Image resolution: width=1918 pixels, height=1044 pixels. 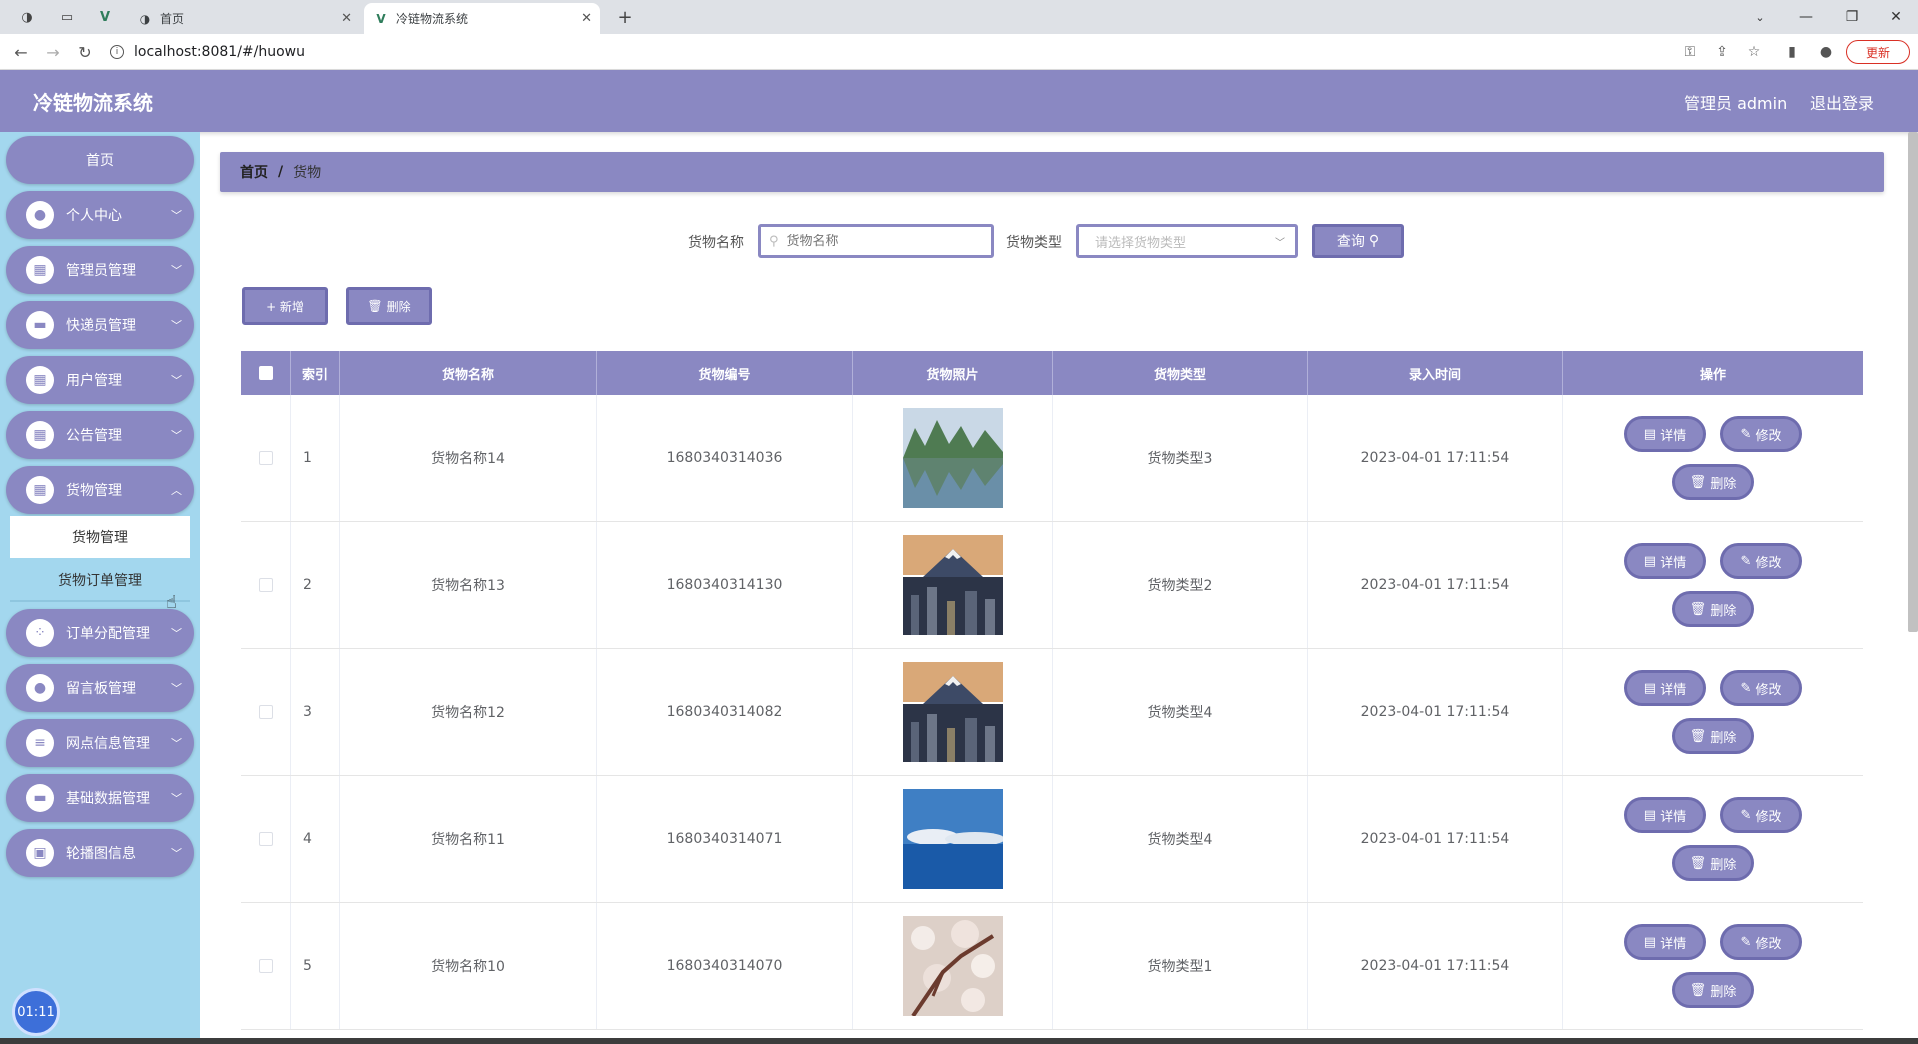 I want to click on cell-photo, so click(x=953, y=839).